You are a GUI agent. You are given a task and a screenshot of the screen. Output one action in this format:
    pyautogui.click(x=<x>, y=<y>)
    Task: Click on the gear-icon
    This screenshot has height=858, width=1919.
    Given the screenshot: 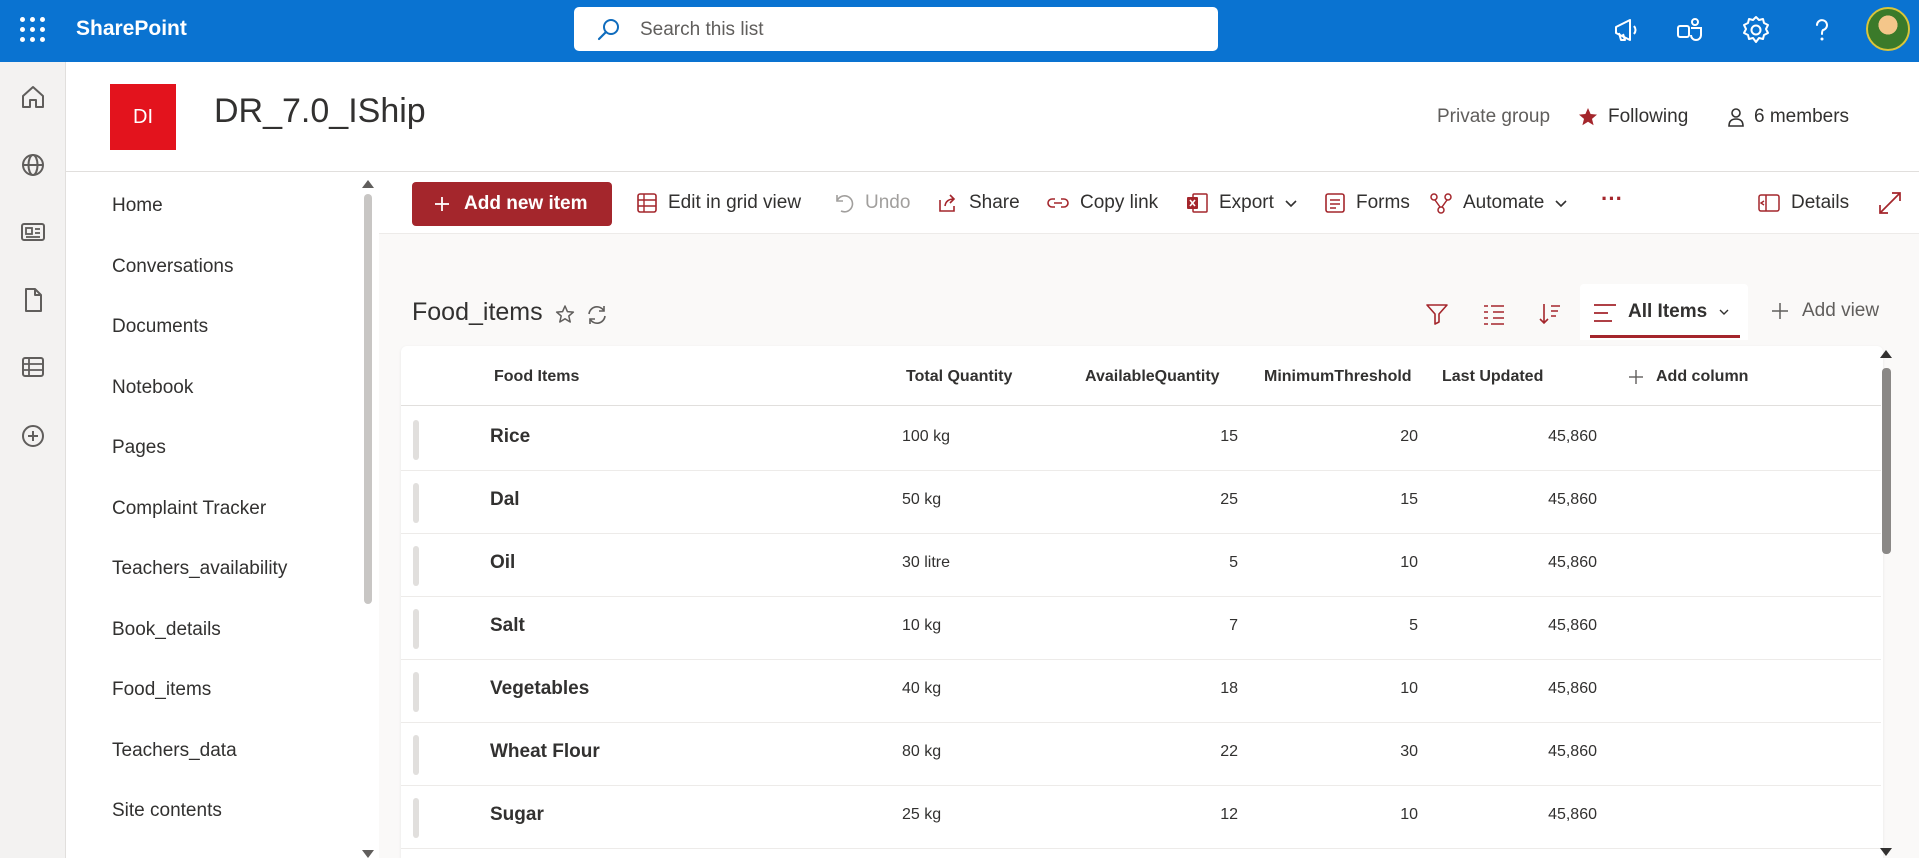 What is the action you would take?
    pyautogui.click(x=1756, y=30)
    